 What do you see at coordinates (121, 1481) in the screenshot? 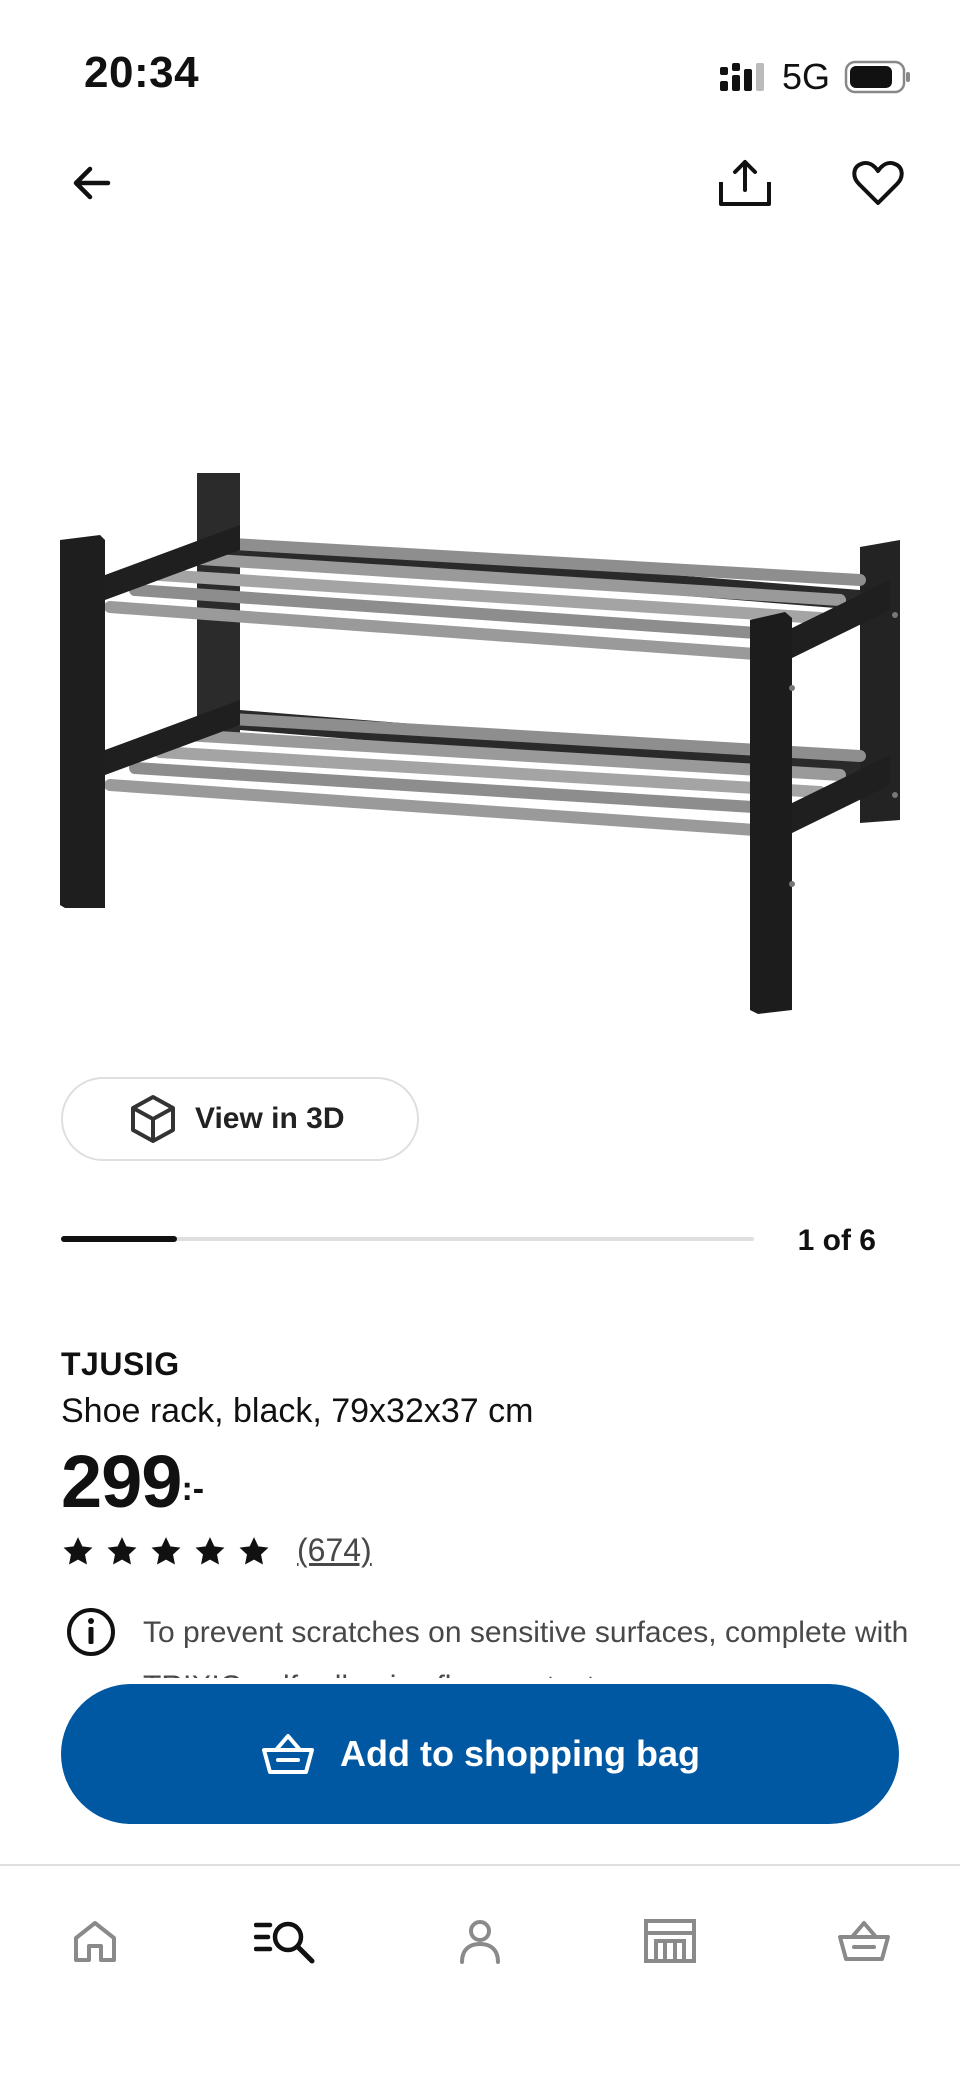
I see `price-amount: 299` at bounding box center [121, 1481].